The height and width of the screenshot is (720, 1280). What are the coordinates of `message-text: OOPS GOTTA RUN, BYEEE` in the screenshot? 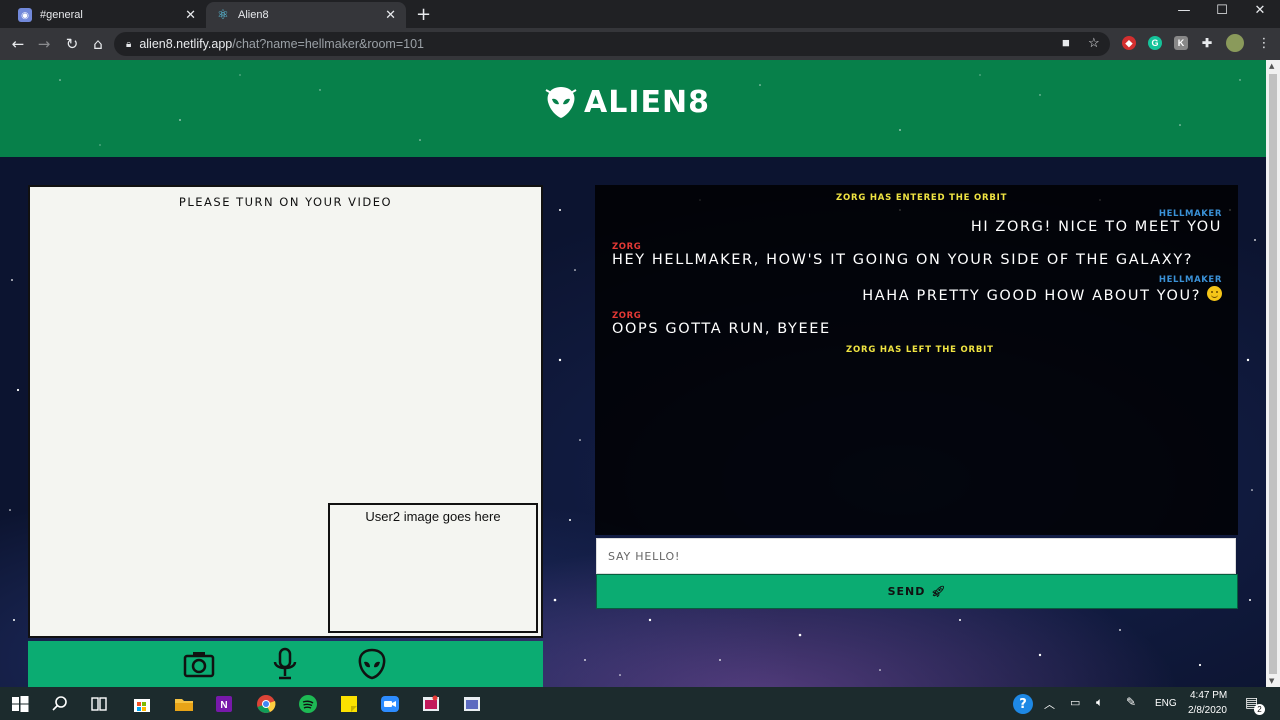 It's located at (721, 329).